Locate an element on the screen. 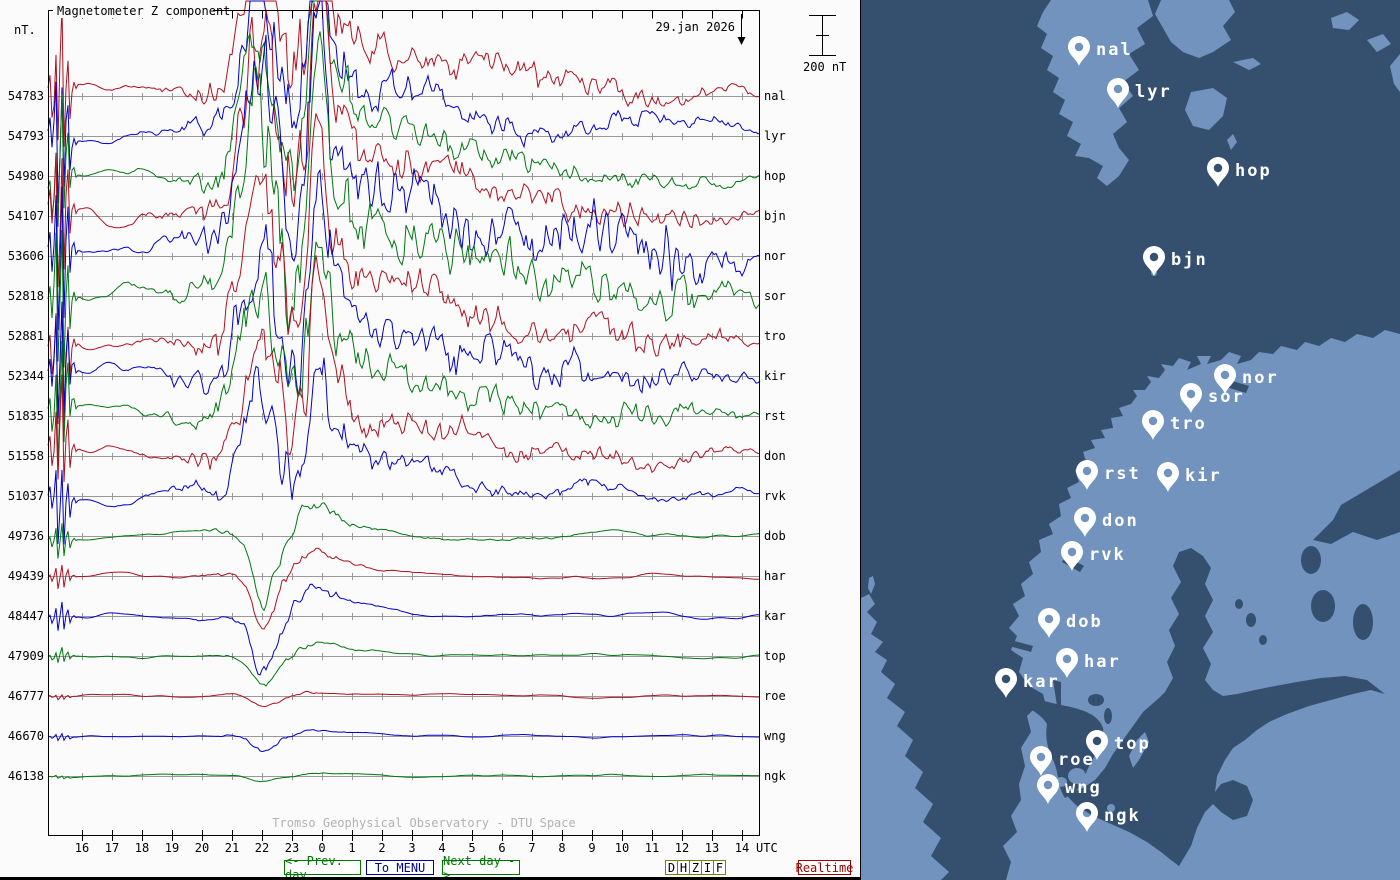 Image resolution: width=1400 pixels, height=880 pixels. y-axis-value: 51558 is located at coordinates (26, 456).